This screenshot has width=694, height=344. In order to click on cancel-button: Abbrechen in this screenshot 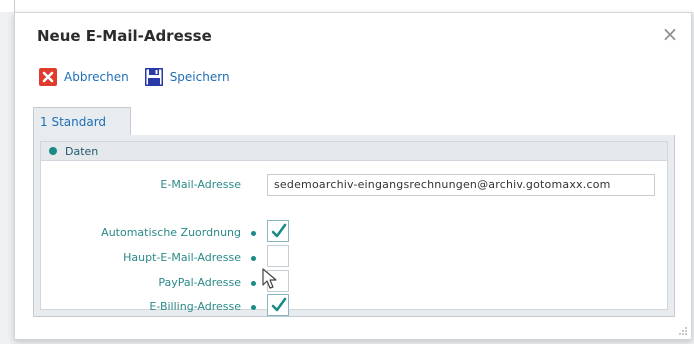, I will do `click(84, 77)`.